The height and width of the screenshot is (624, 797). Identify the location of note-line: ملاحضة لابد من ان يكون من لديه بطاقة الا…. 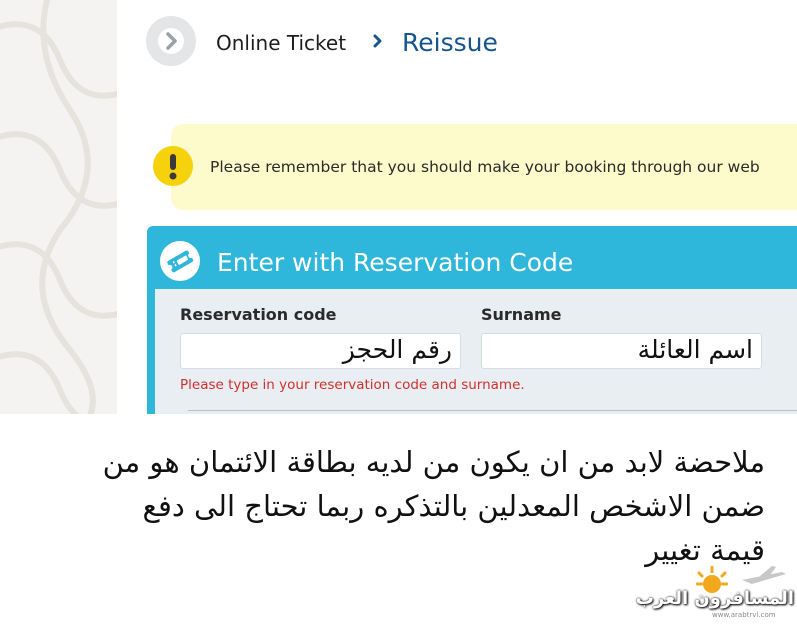
(433, 462).